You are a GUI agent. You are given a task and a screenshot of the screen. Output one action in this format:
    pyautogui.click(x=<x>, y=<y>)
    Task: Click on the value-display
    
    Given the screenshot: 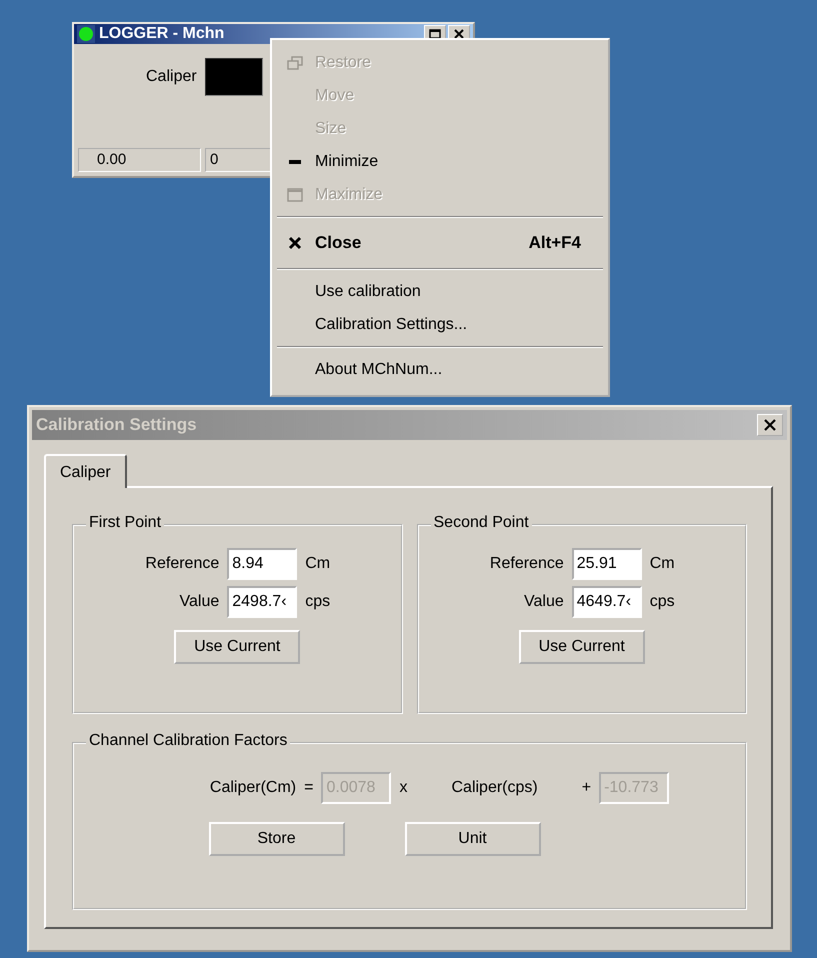 What is the action you would take?
    pyautogui.click(x=233, y=77)
    